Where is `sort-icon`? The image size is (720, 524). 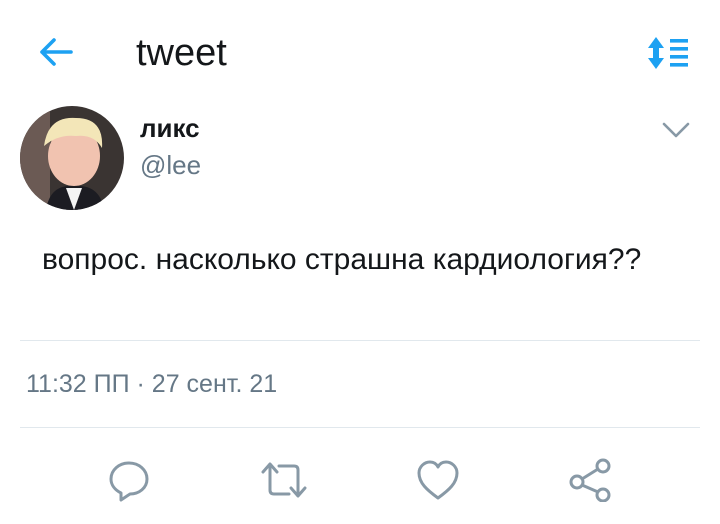 sort-icon is located at coordinates (668, 53).